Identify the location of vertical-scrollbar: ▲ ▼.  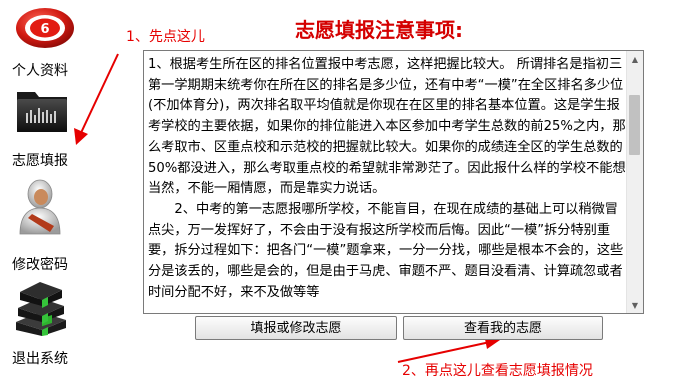
(634, 182).